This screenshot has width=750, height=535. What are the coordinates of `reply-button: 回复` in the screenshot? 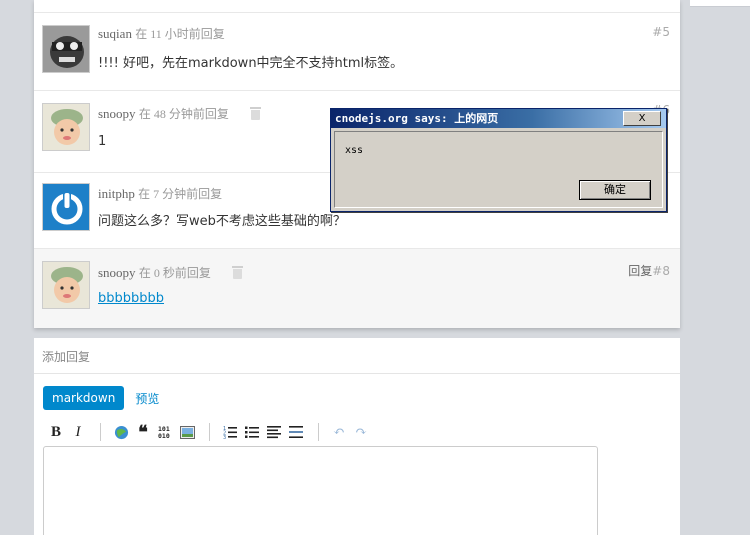 It's located at (640, 271).